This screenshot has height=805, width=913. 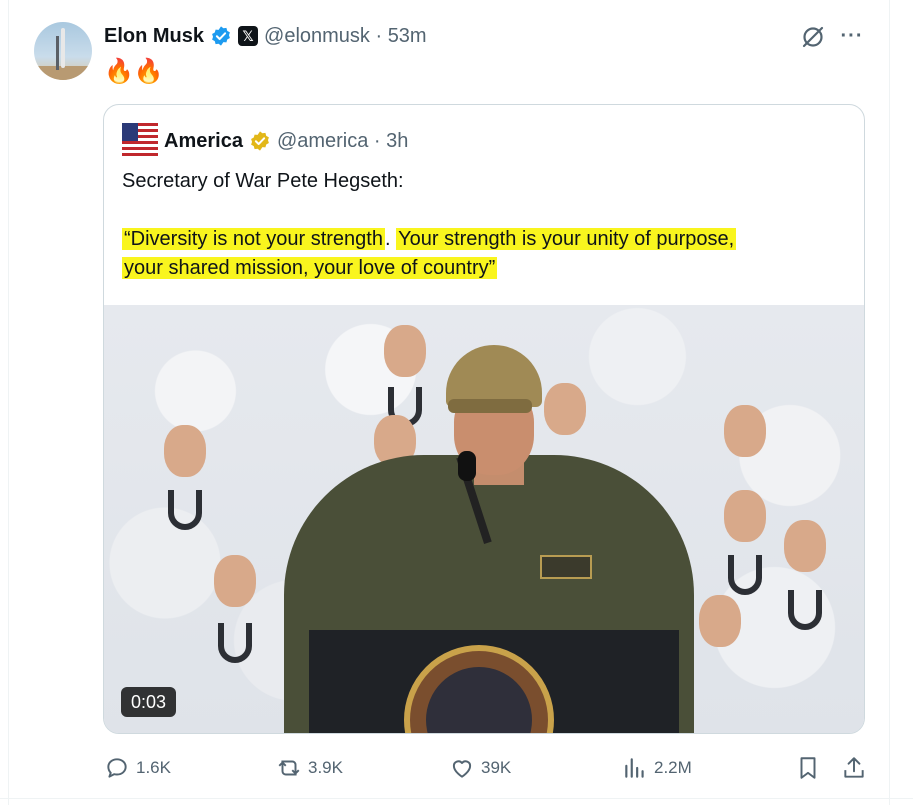 What do you see at coordinates (342, 141) in the screenshot?
I see `quoted-author-handle-time: @america · 3h` at bounding box center [342, 141].